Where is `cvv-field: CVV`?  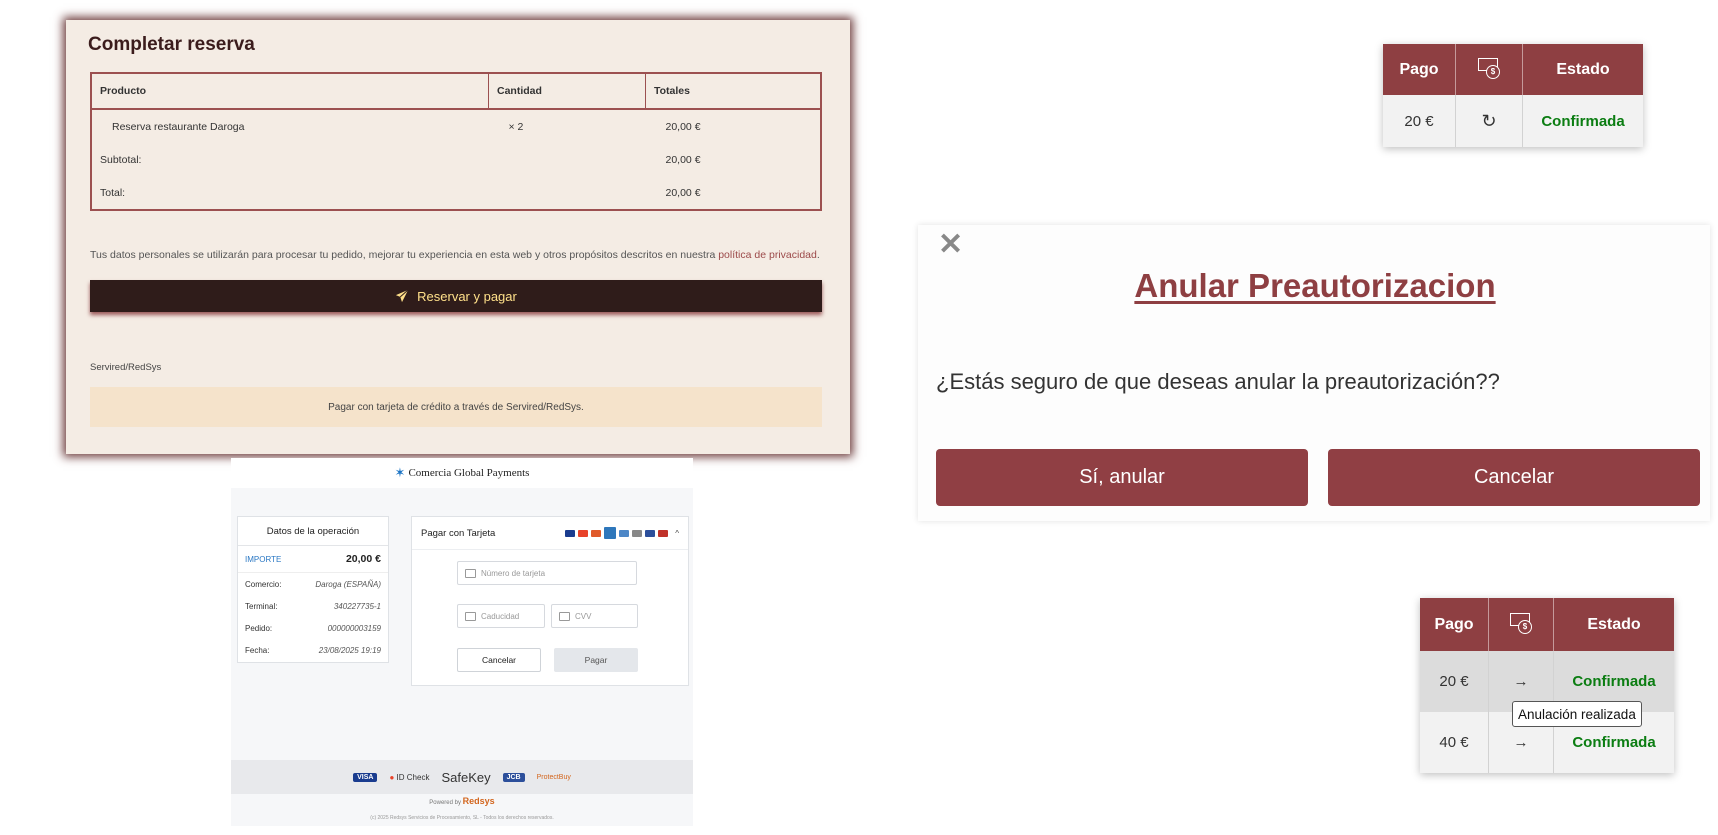 cvv-field: CVV is located at coordinates (594, 616).